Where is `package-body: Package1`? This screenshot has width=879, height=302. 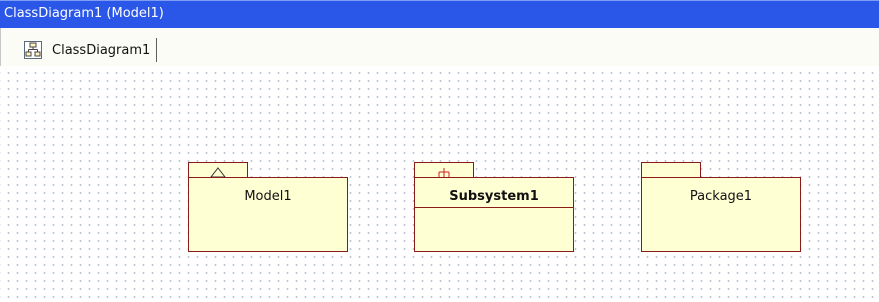
package-body: Package1 is located at coordinates (721, 214).